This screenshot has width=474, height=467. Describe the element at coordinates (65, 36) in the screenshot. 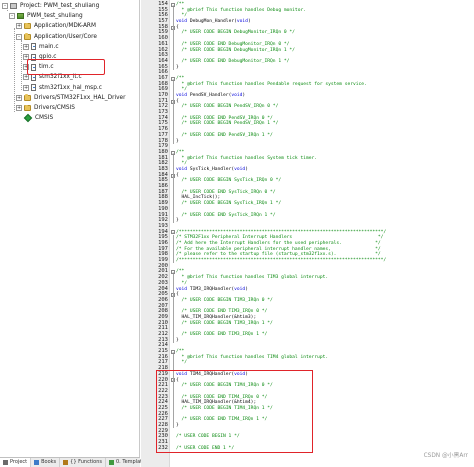

I see `tree-item-label: Application/User/Core` at that location.